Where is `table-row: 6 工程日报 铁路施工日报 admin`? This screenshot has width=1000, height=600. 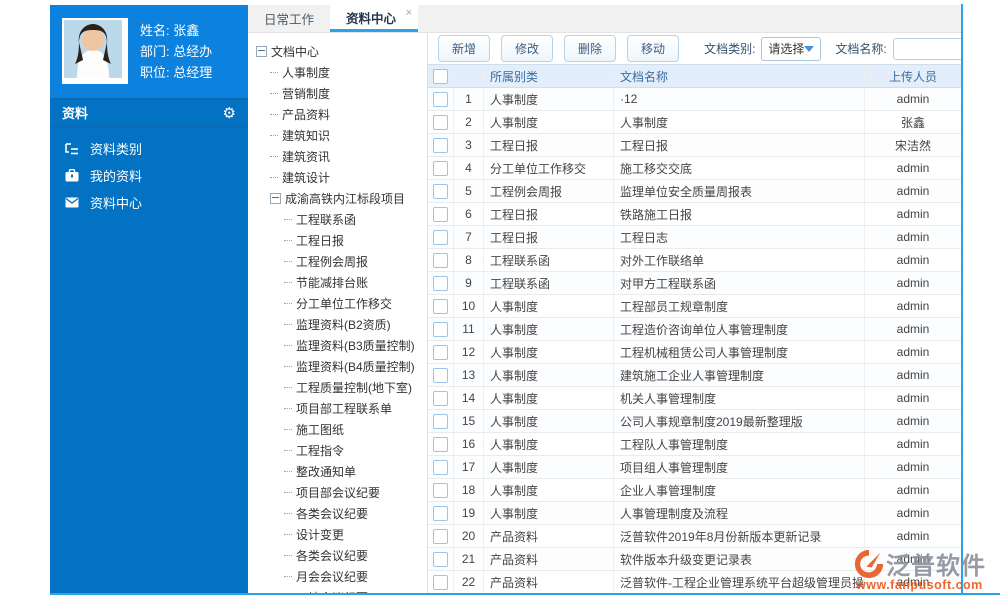 table-row: 6 工程日报 铁路施工日报 admin is located at coordinates (694, 214).